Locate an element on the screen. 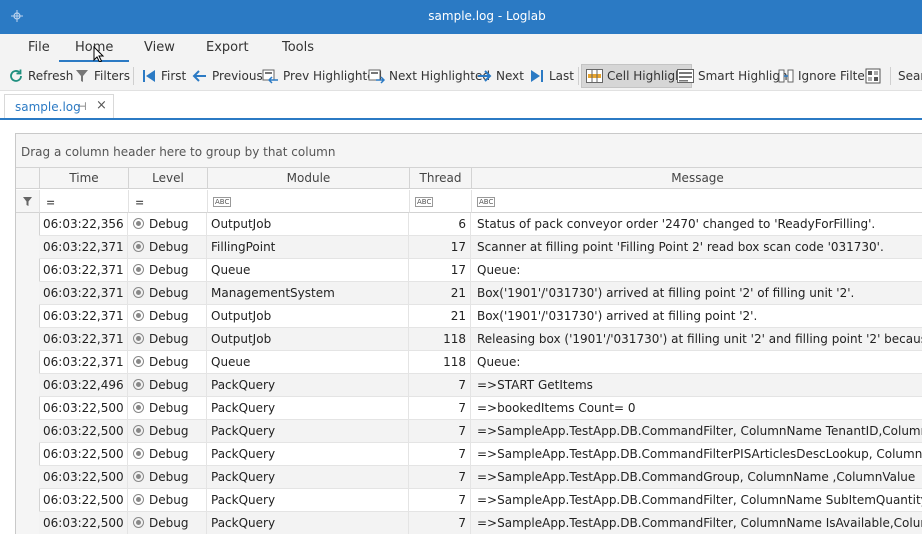 The height and width of the screenshot is (534, 922). filter-thread: ABC is located at coordinates (441, 201).